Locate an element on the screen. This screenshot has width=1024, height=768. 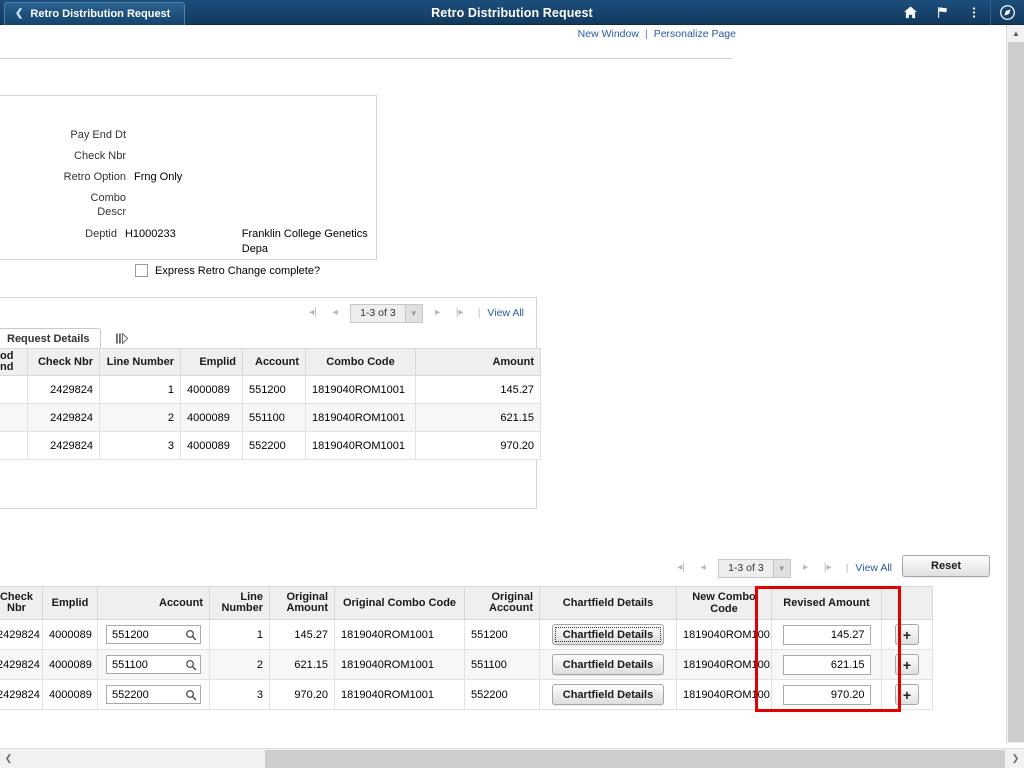
field-label: Deptid is located at coordinates (101, 234).